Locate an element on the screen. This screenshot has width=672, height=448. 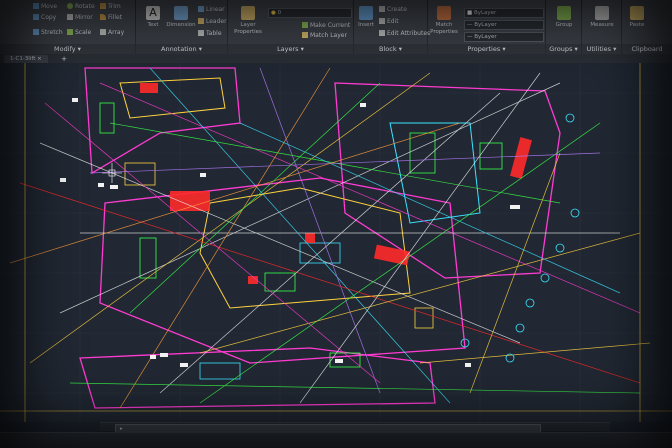
rotate-button: Rotate is located at coordinates (81, 7).